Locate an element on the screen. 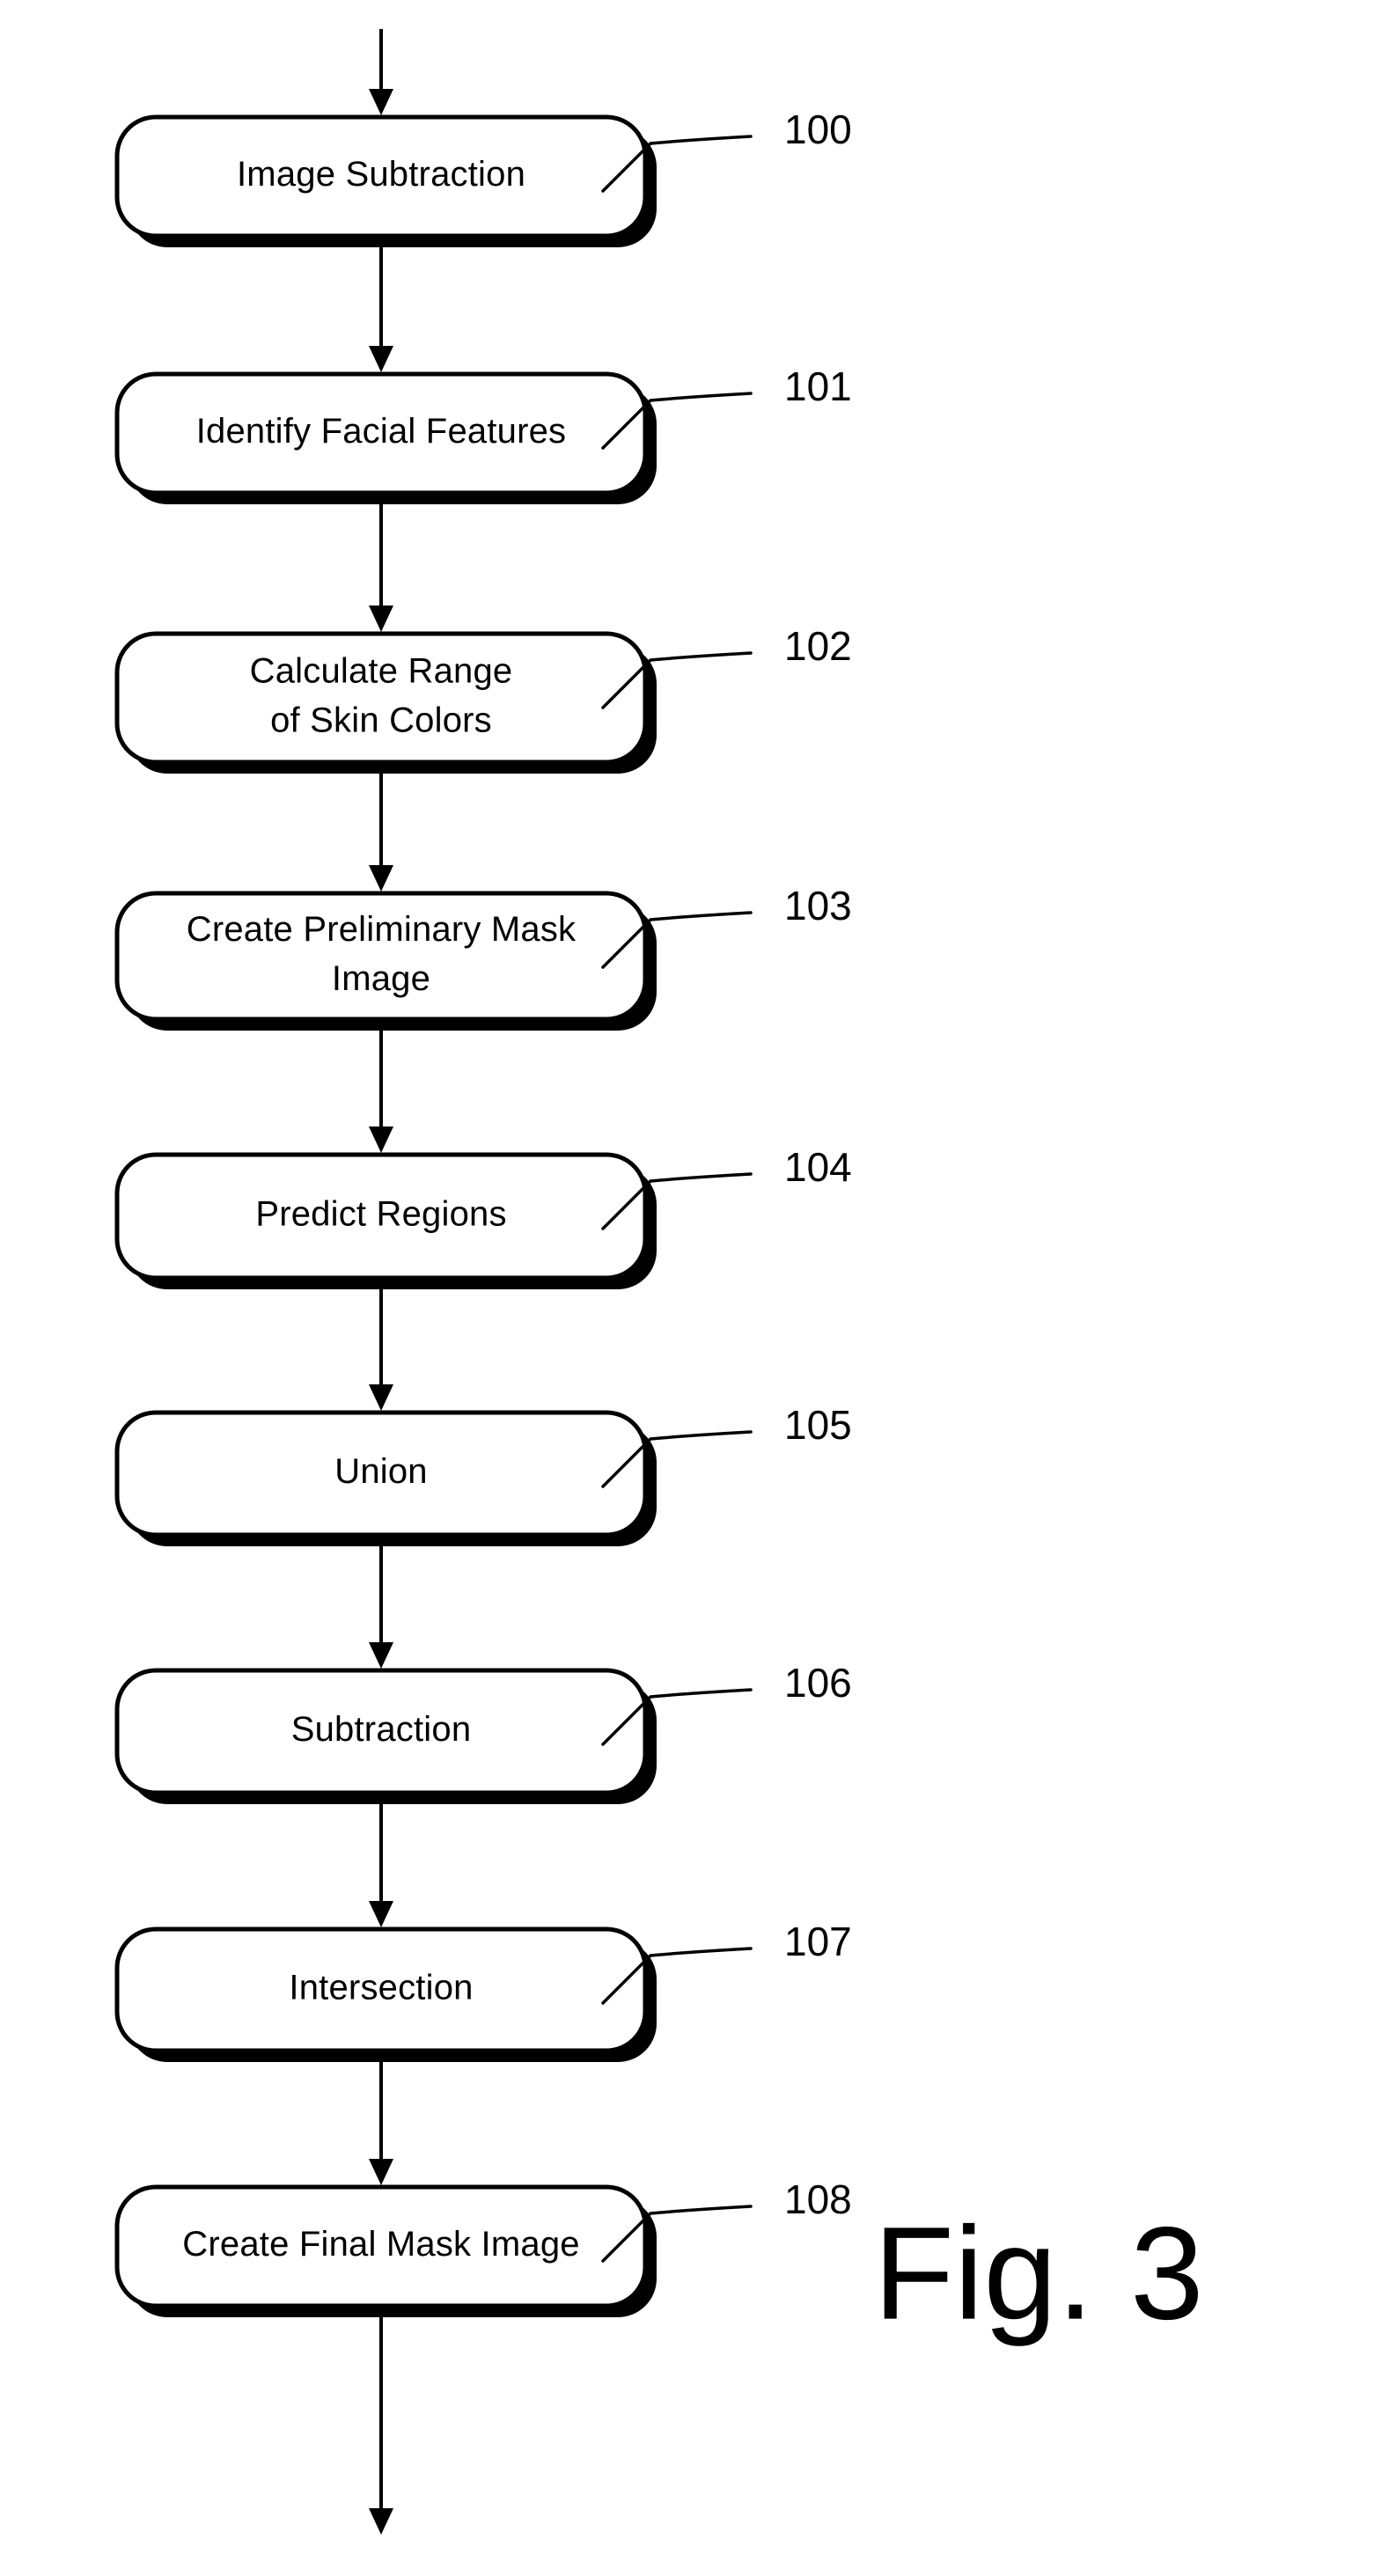  flow-step-100: Image Subtraction 100 is located at coordinates (483, 176).